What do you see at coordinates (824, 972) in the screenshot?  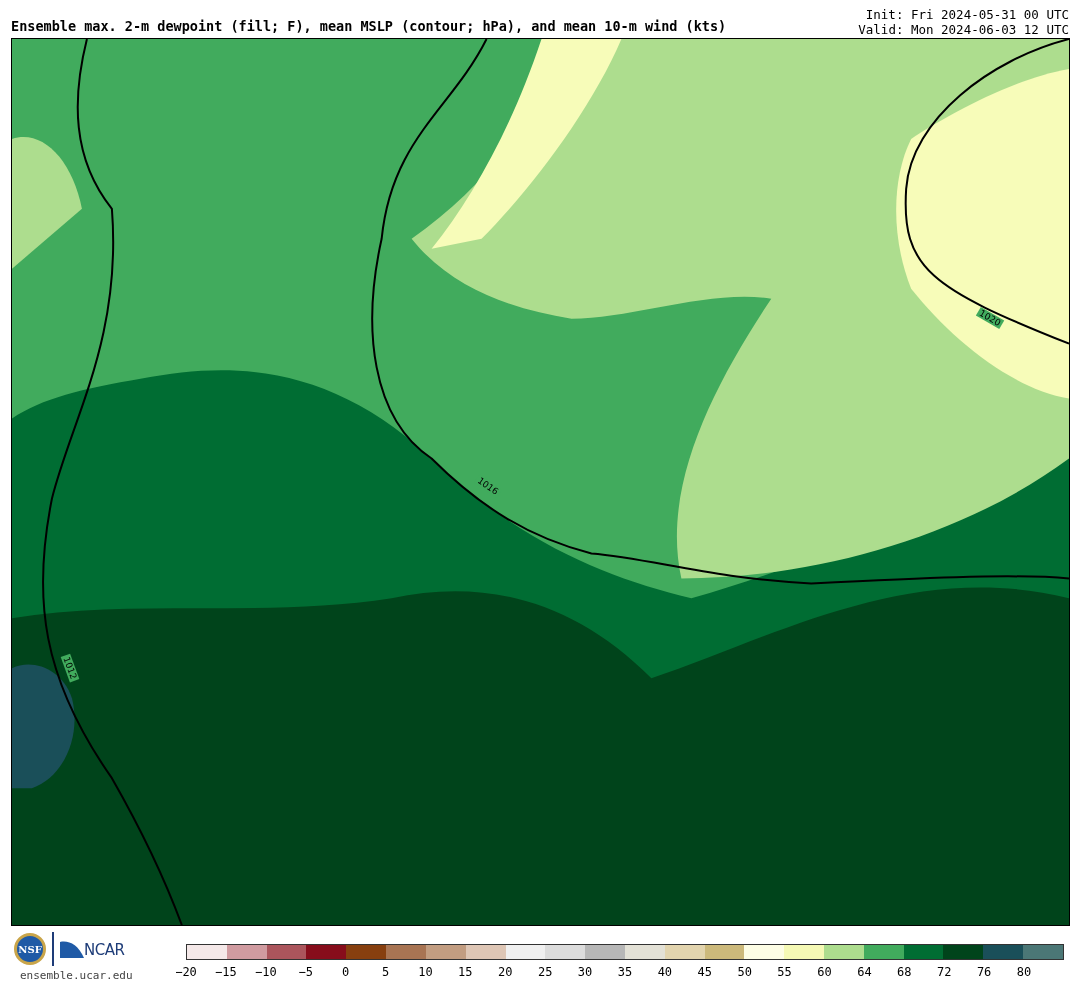 I see `tick-label: 60` at bounding box center [824, 972].